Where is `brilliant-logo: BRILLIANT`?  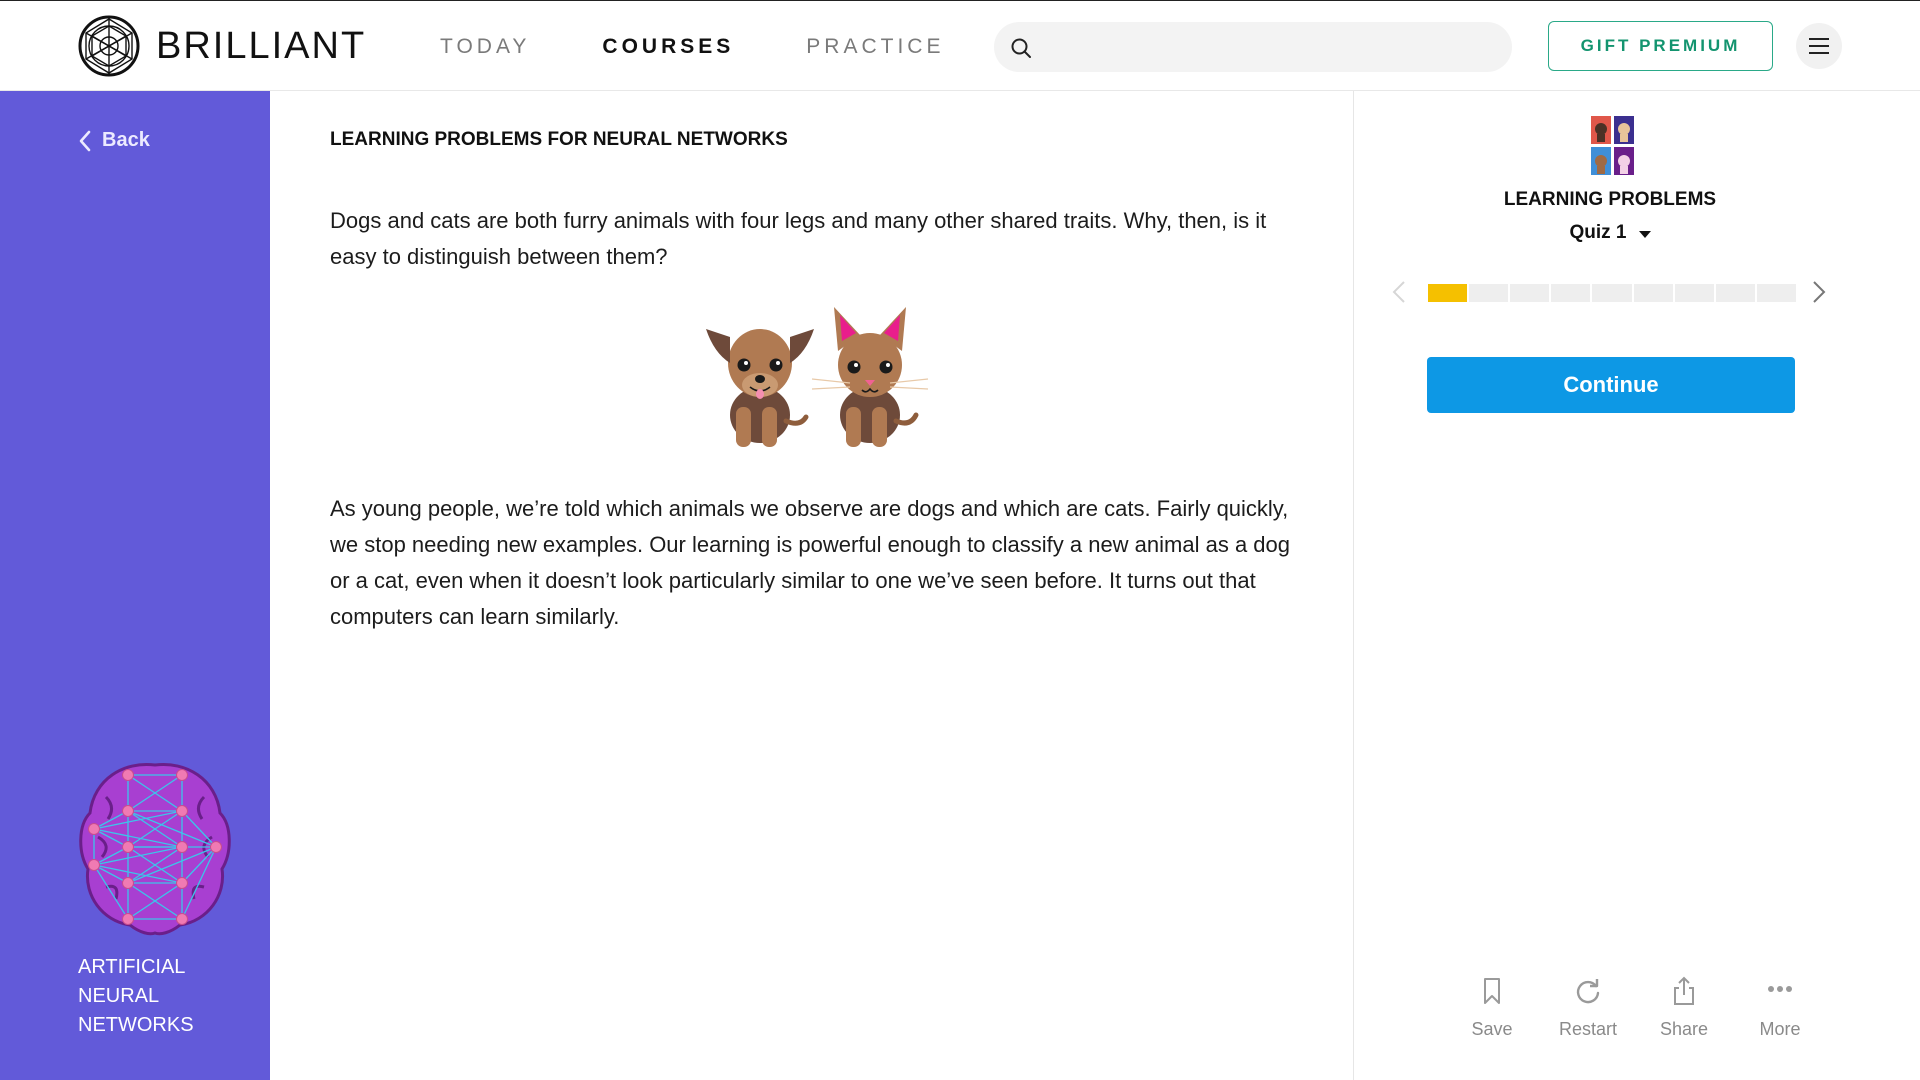
brilliant-logo: BRILLIANT is located at coordinates (222, 46).